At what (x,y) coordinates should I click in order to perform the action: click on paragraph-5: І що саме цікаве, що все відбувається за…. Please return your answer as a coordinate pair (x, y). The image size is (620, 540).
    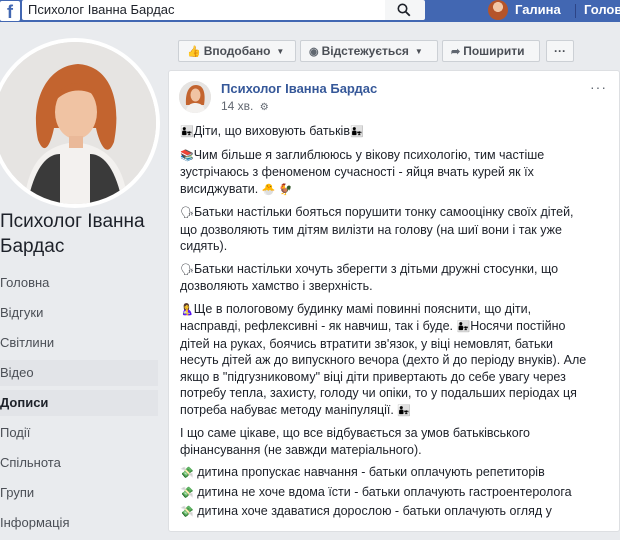
    Looking at the image, I should click on (355, 441).